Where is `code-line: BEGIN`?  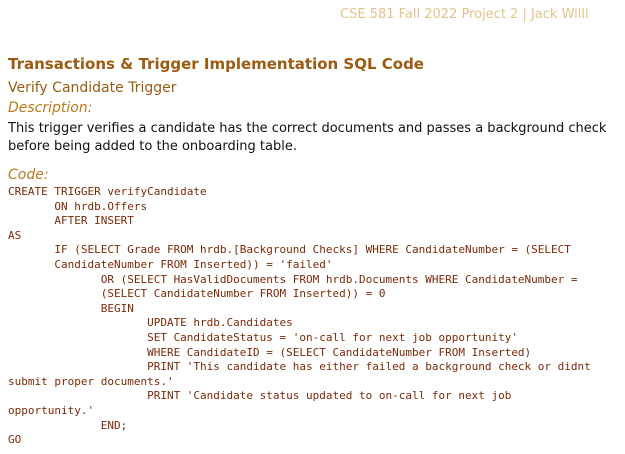 code-line: BEGIN is located at coordinates (71, 308).